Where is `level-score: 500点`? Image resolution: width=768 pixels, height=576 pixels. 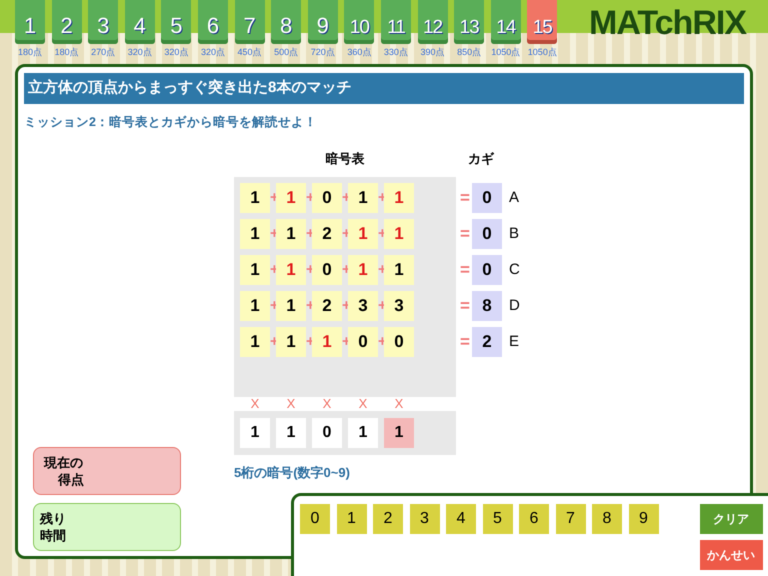
level-score: 500点 is located at coordinates (286, 52).